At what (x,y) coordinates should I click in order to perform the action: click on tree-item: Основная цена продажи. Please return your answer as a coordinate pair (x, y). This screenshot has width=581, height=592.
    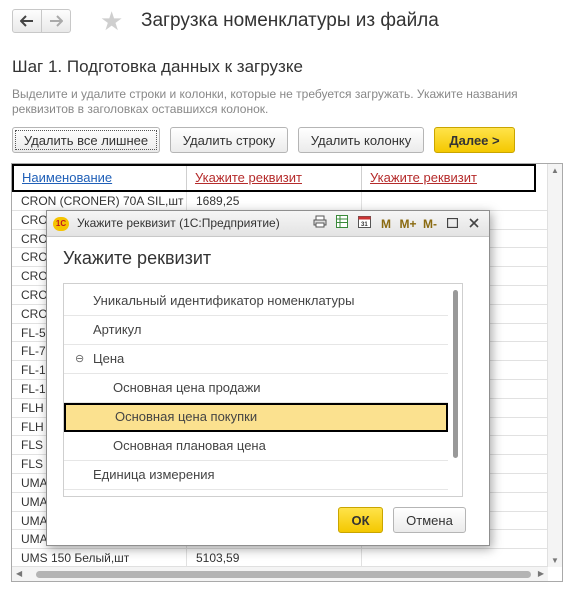
    Looking at the image, I should click on (256, 388).